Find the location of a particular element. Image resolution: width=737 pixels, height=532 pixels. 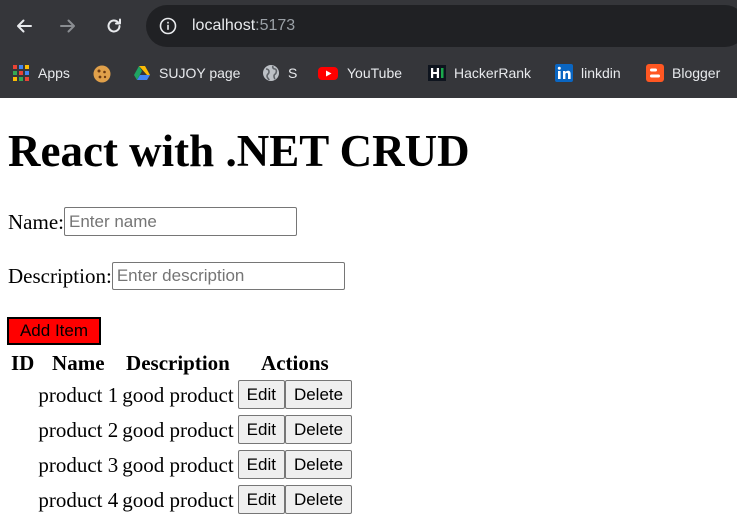

back-button is located at coordinates (24, 26).